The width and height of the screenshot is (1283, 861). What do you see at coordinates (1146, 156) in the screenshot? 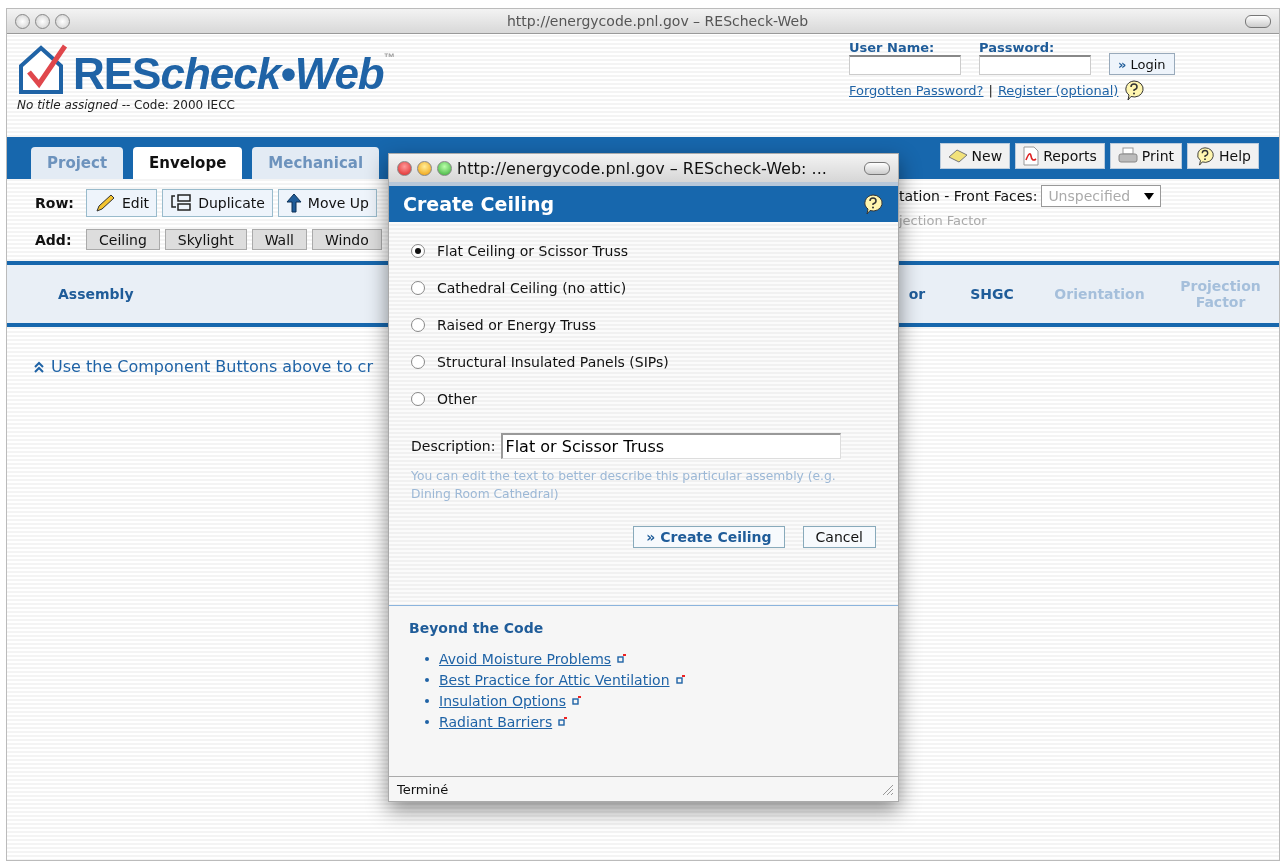
I see `toolbar-button: Print` at bounding box center [1146, 156].